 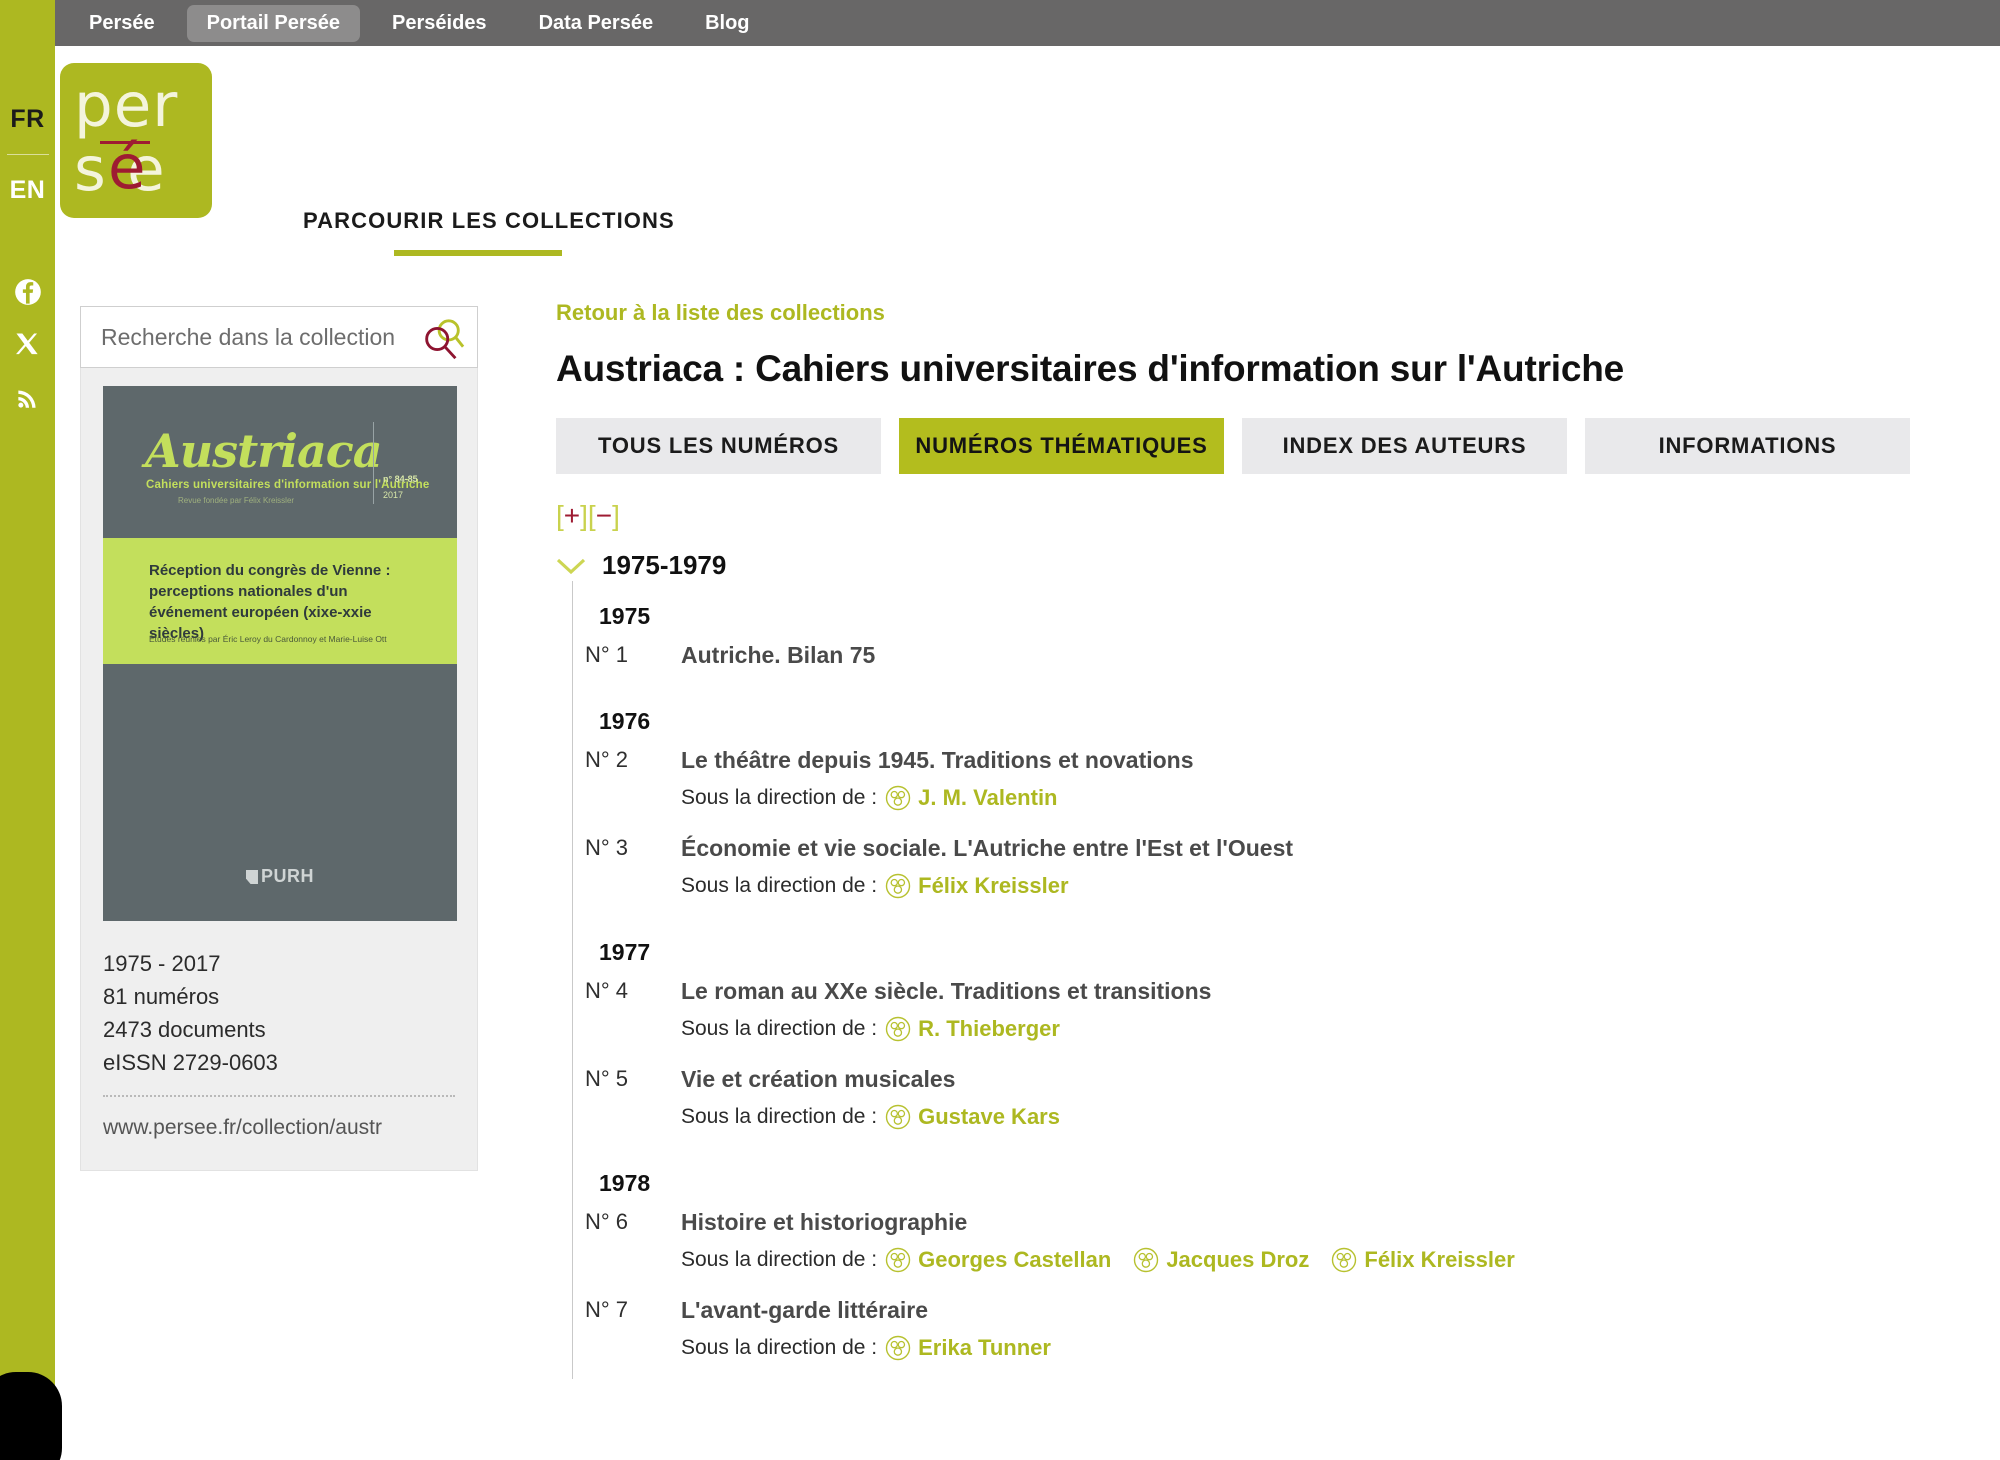 I want to click on rss-icon, so click(x=26, y=399).